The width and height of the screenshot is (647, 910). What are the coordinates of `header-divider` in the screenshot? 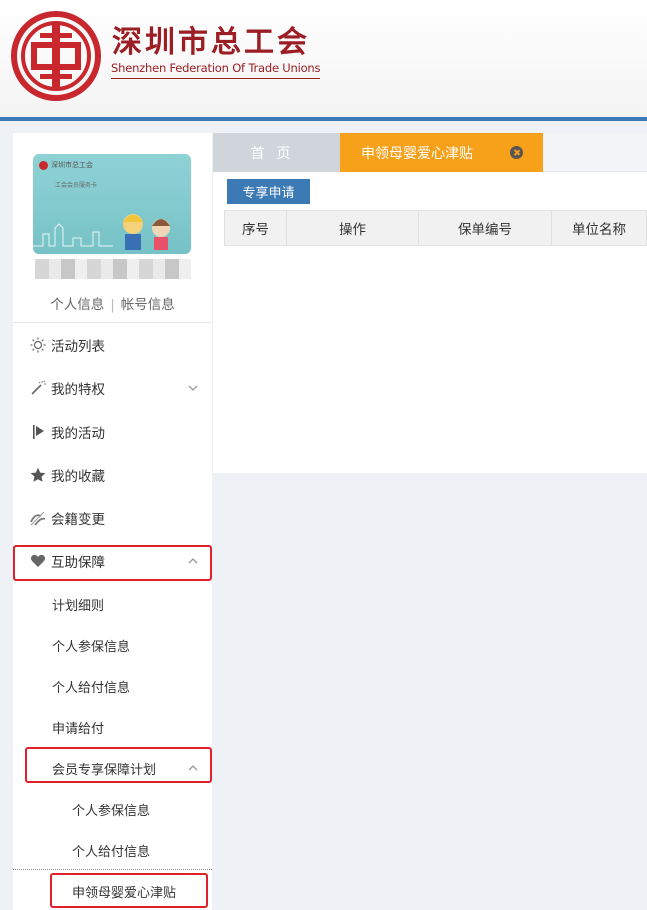 It's located at (323, 119).